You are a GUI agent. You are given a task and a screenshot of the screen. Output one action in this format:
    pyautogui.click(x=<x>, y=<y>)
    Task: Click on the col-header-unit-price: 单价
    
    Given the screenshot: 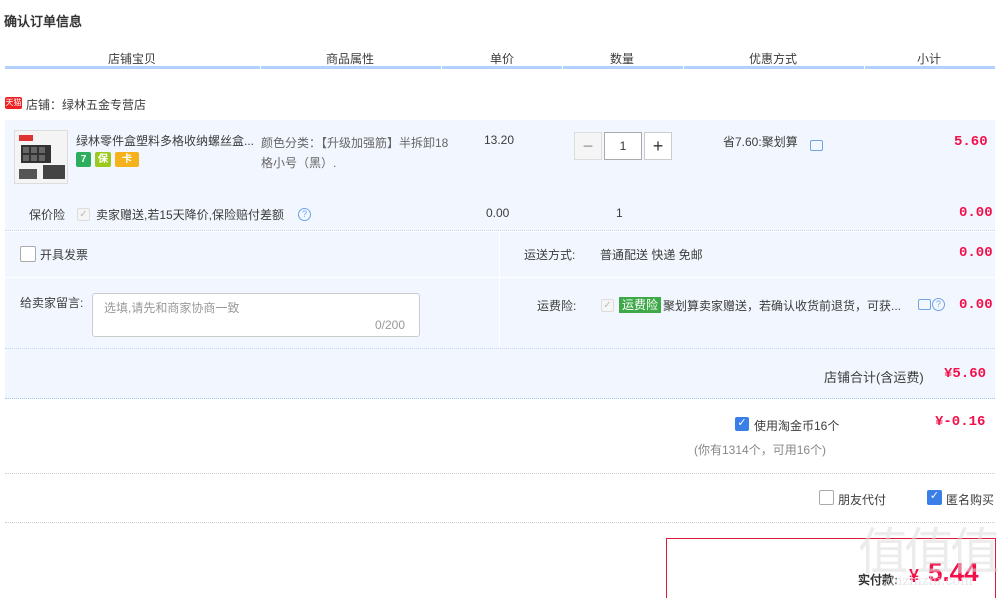 What is the action you would take?
    pyautogui.click(x=501, y=59)
    